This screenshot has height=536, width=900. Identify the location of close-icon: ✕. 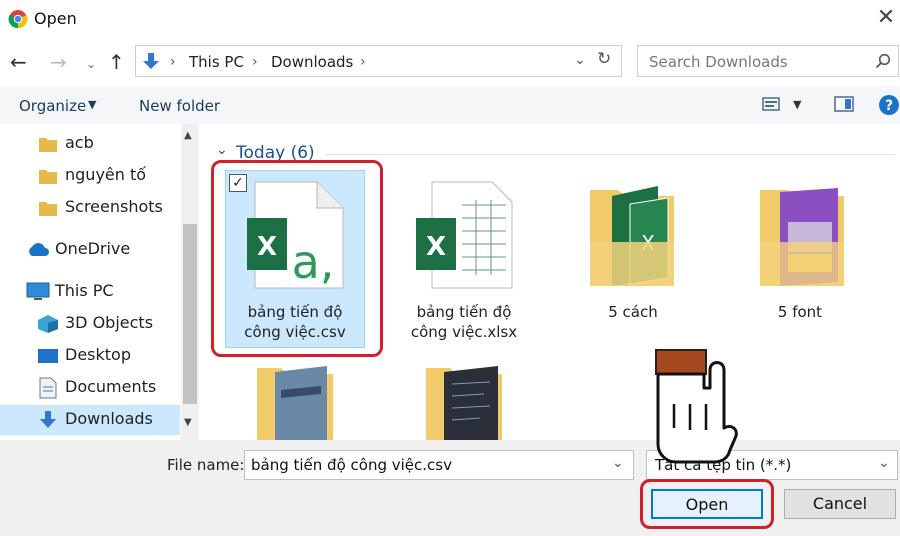
(886, 18).